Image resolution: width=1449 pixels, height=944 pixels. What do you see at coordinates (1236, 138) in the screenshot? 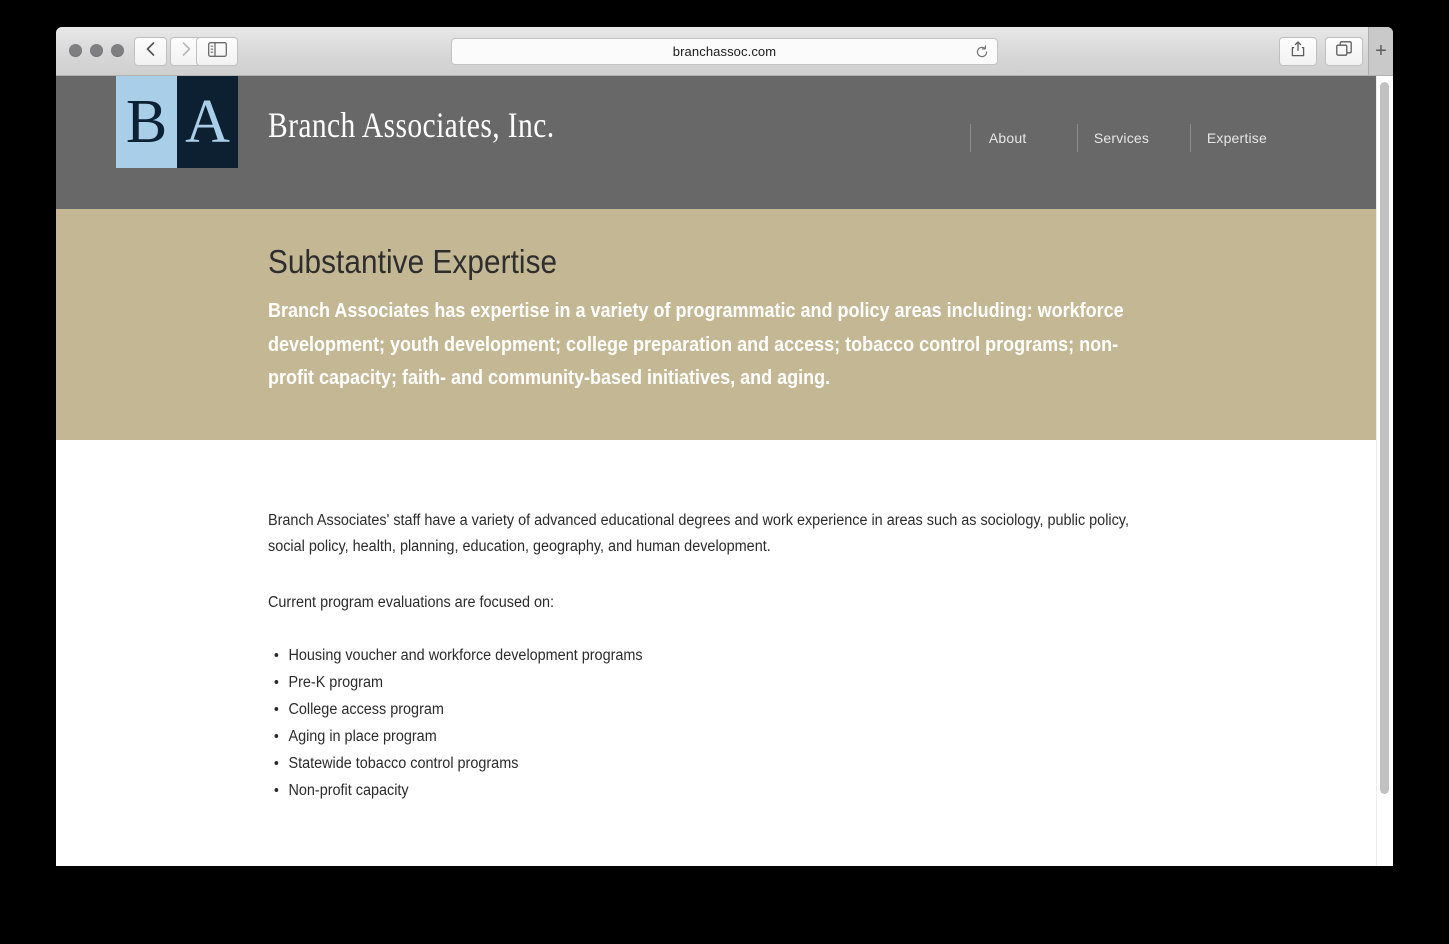
I see `nav-item-expertise: Expertise` at bounding box center [1236, 138].